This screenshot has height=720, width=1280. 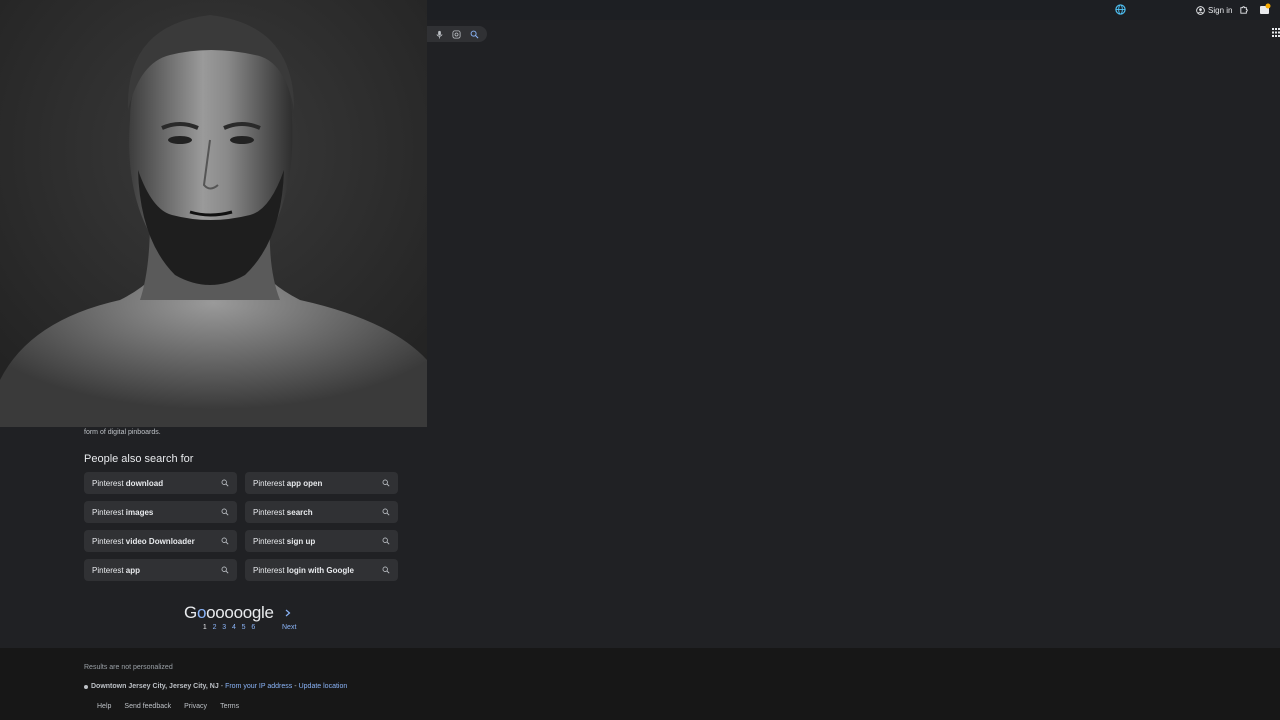 I want to click on related-search-chip: Pinterest search, so click(x=321, y=512).